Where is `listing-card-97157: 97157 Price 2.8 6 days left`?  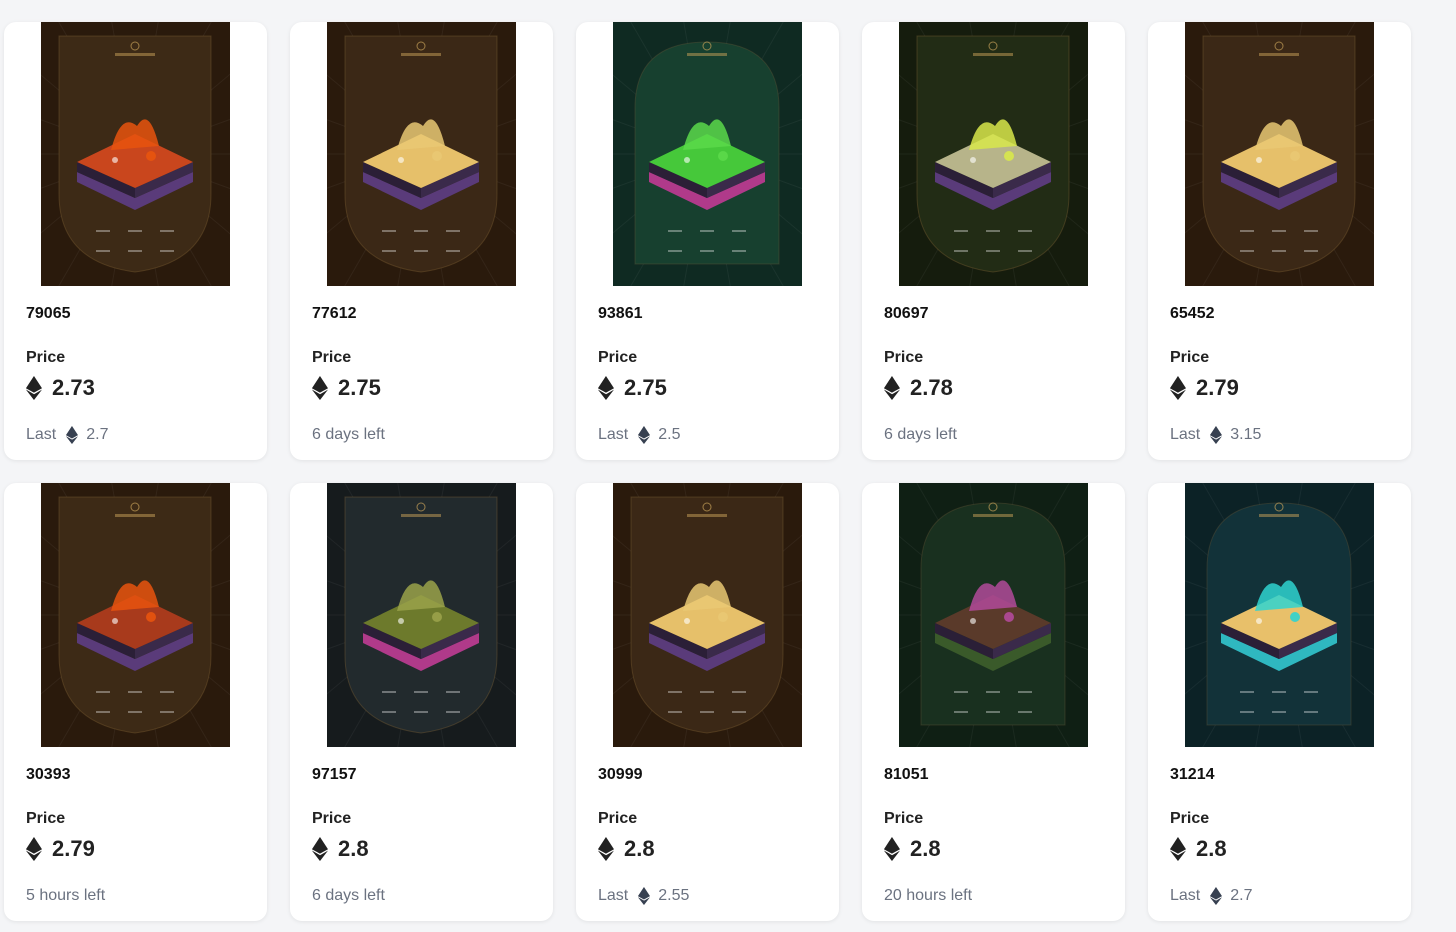 listing-card-97157: 97157 Price 2.8 6 days left is located at coordinates (421, 702).